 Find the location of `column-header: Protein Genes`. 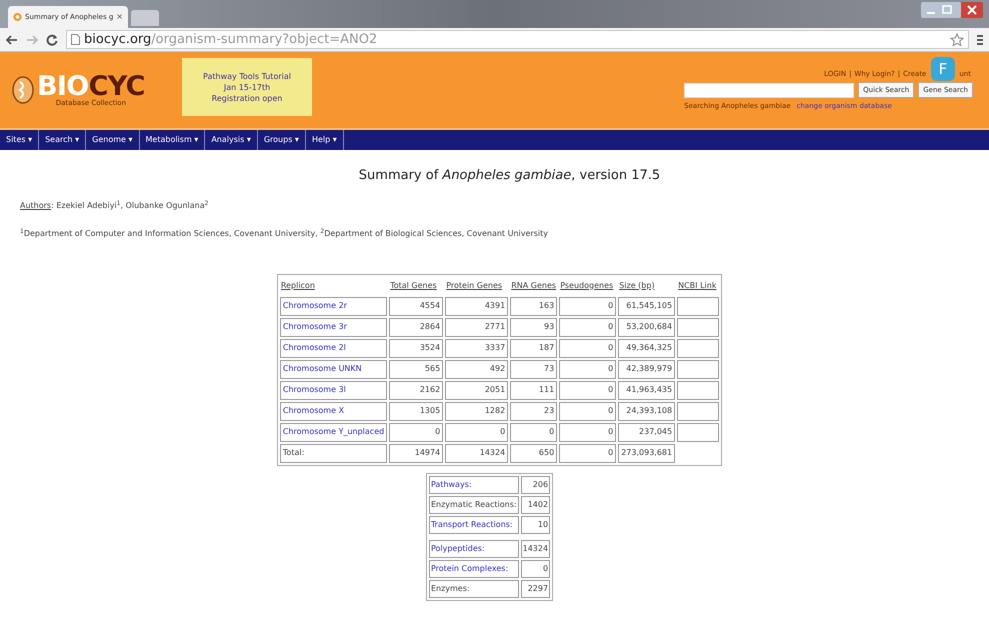

column-header: Protein Genes is located at coordinates (476, 285).